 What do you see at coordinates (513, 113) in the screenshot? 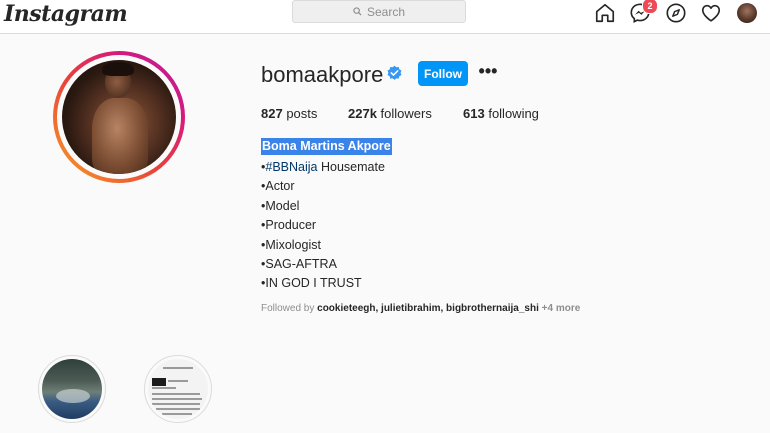
I see `following-label: following` at bounding box center [513, 113].